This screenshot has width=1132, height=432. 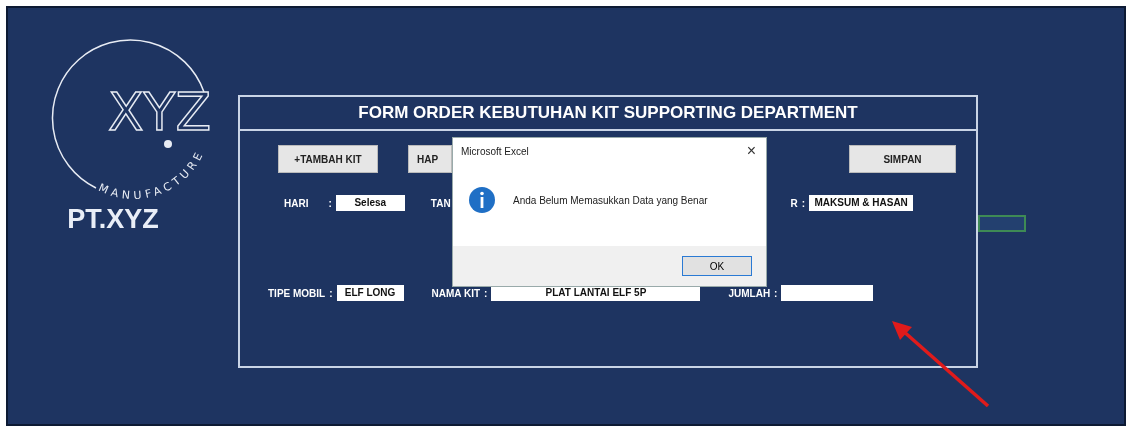 I want to click on form-button: SIMPAN, so click(x=902, y=159).